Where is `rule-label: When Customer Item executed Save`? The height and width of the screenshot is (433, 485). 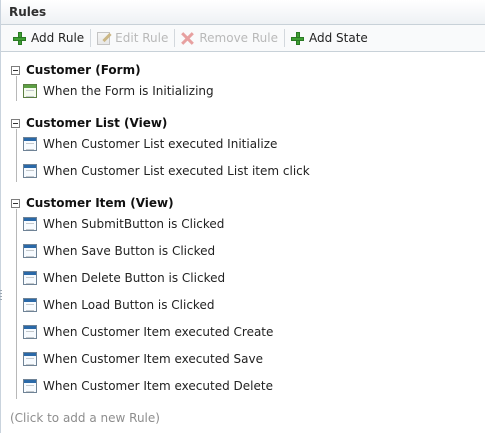
rule-label: When Customer Item executed Save is located at coordinates (153, 359).